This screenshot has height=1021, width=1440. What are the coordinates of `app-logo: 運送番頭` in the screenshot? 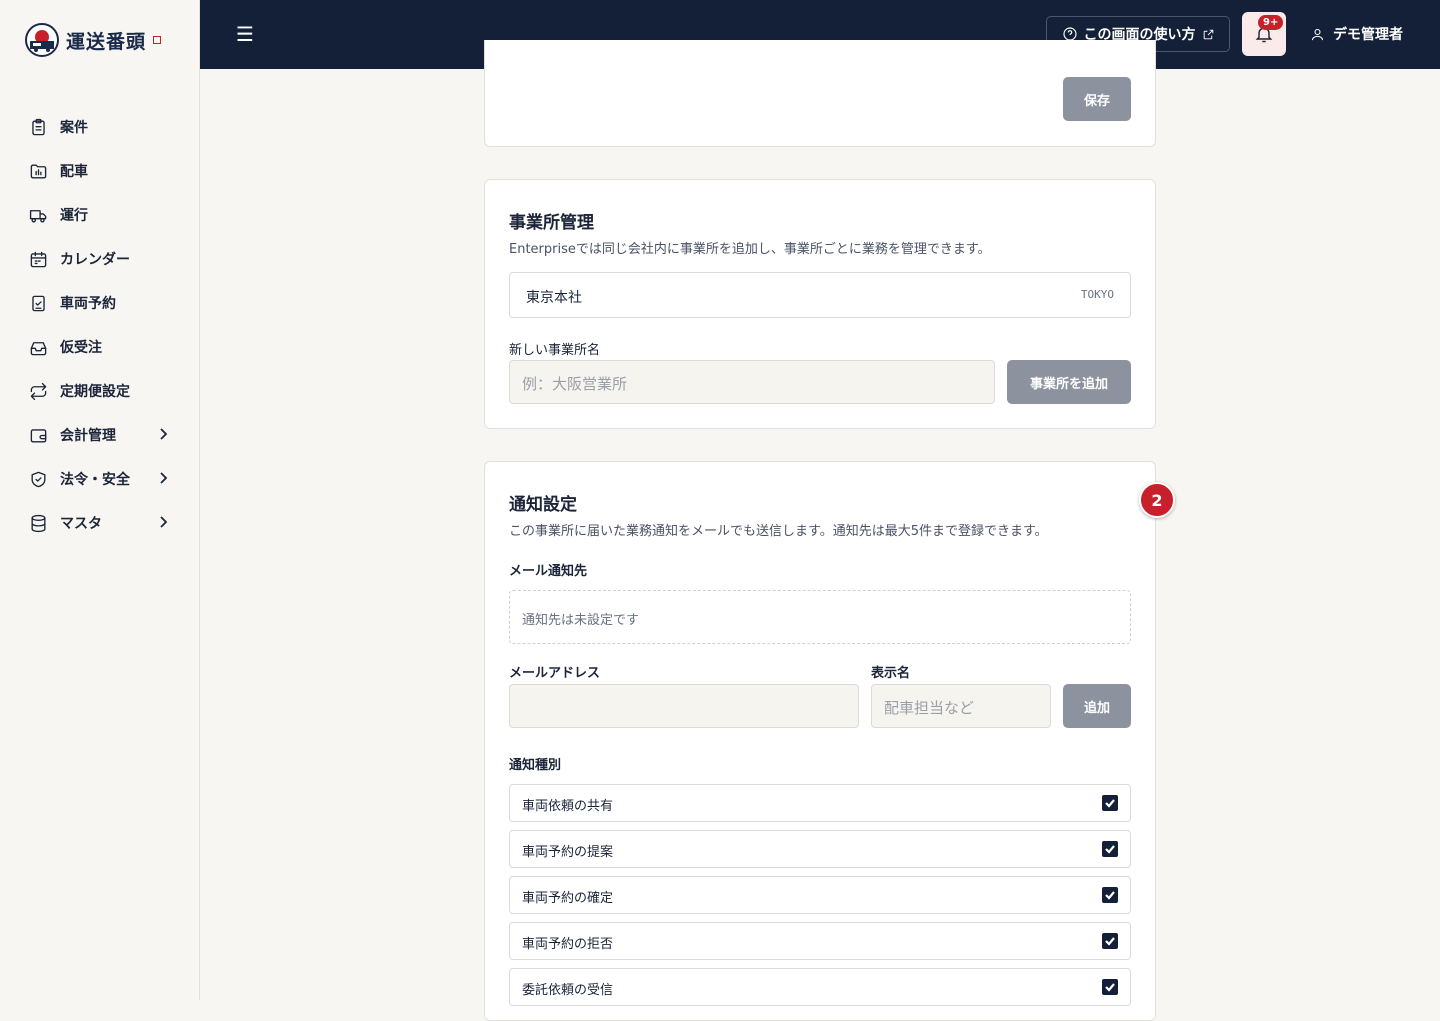 It's located at (93, 40).